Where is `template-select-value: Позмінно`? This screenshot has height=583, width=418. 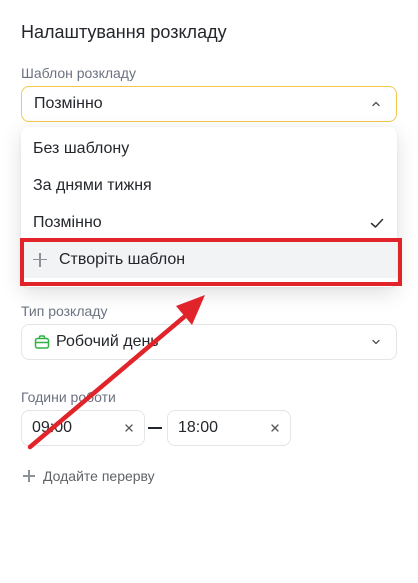
template-select-value: Позмінно is located at coordinates (68, 103).